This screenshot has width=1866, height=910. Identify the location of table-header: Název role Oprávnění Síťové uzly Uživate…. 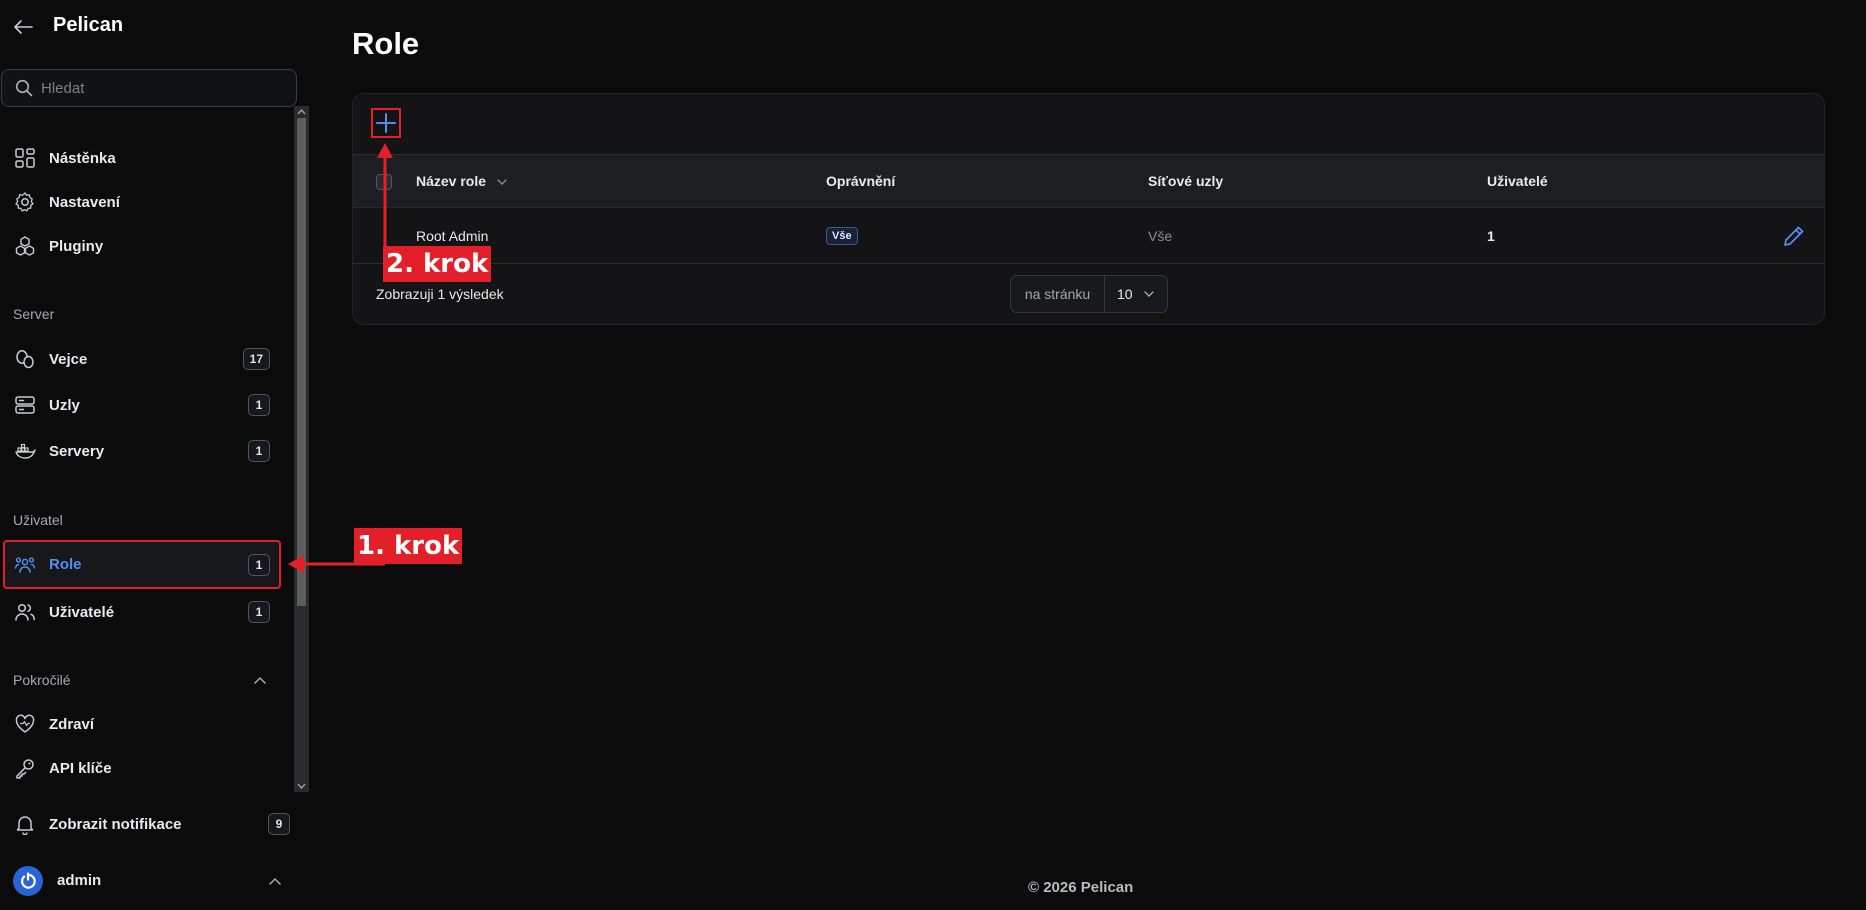
(1088, 181).